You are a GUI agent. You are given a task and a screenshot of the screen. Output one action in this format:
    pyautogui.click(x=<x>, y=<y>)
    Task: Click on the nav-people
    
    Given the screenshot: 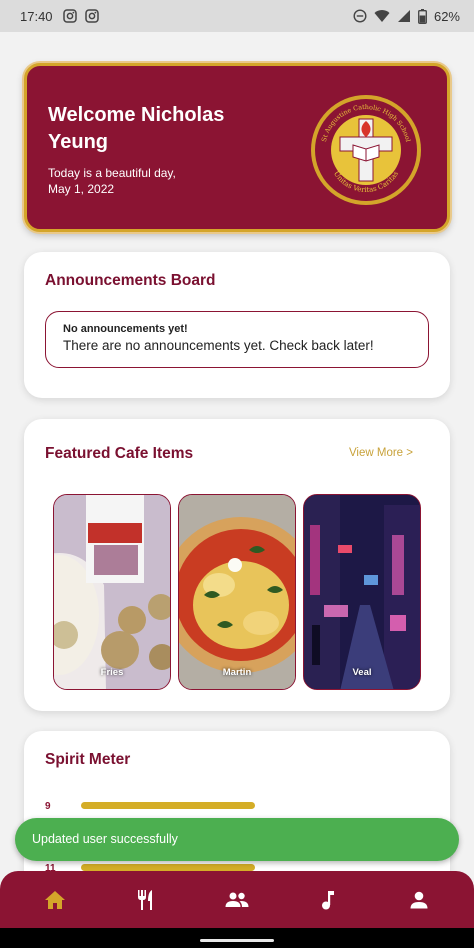 What is the action you would take?
    pyautogui.click(x=237, y=900)
    